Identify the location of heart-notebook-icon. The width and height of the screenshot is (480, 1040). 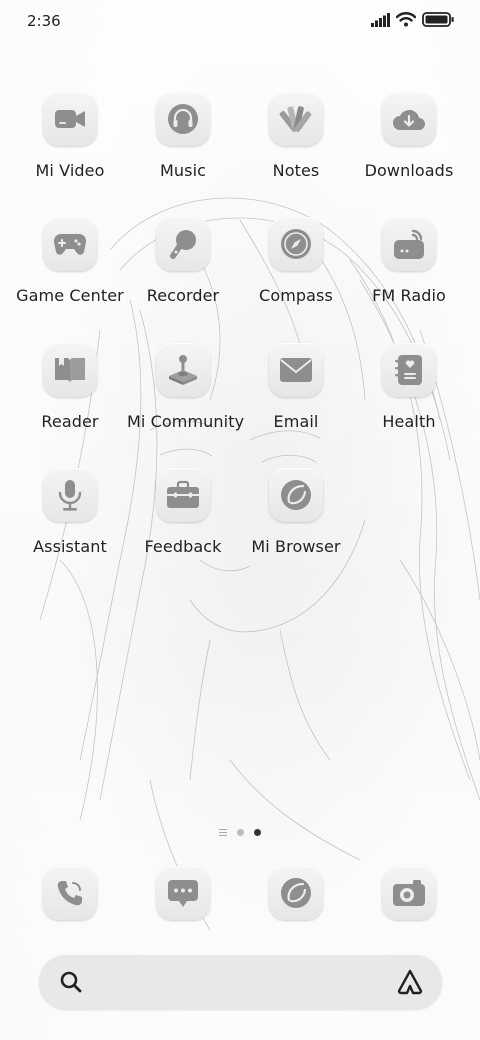
(409, 370).